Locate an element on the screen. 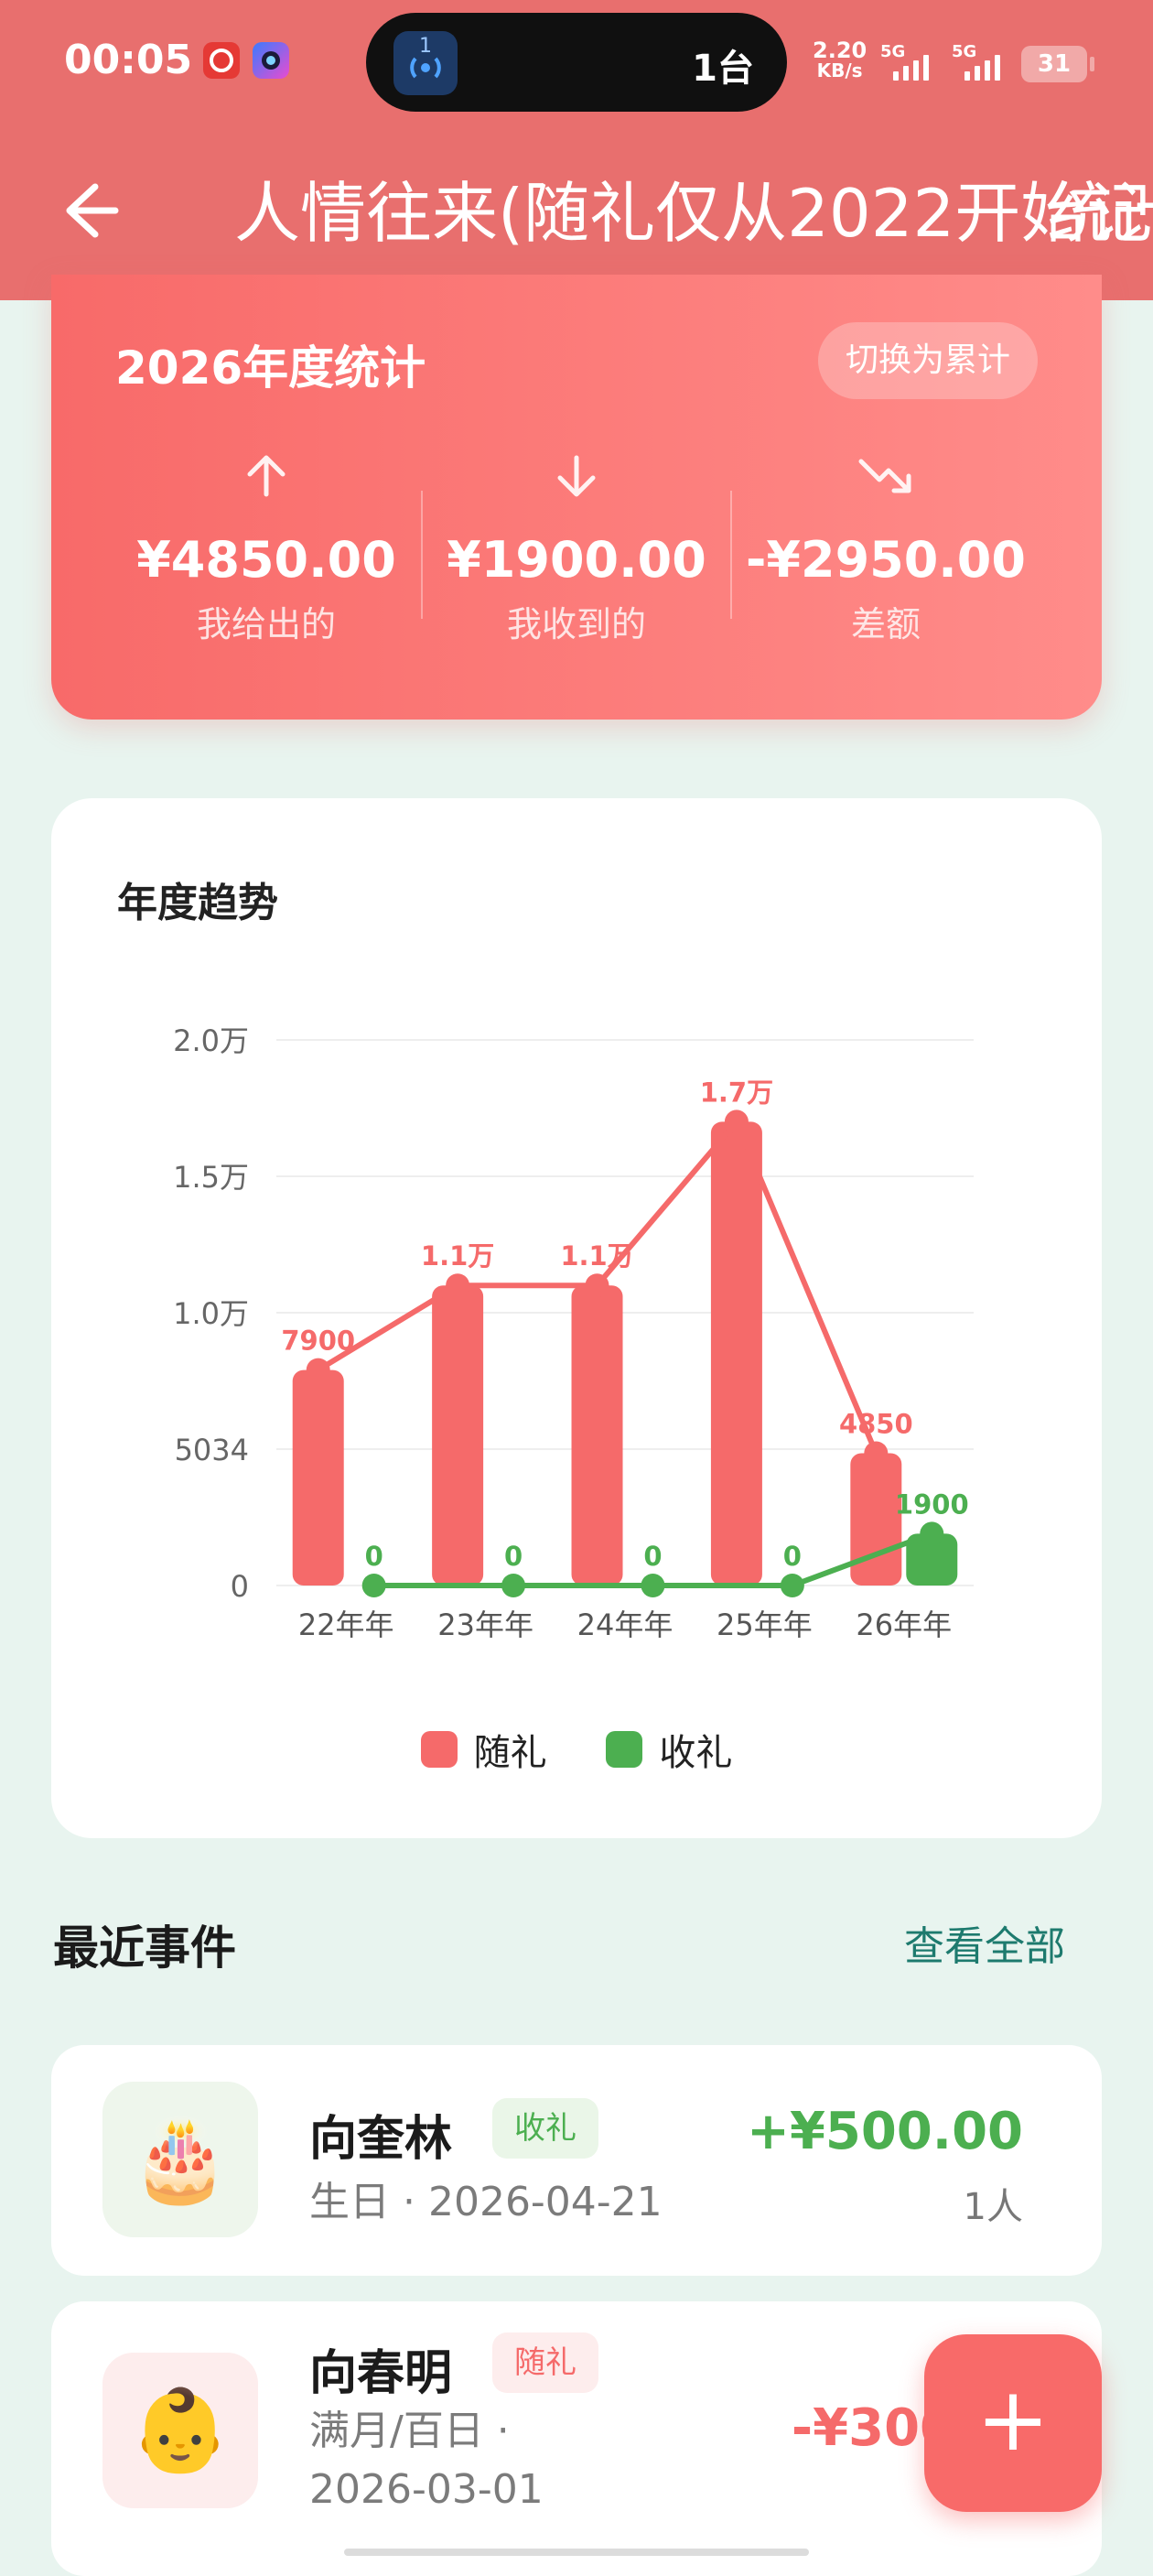  x-tick-label: 22年年 is located at coordinates (346, 1624).